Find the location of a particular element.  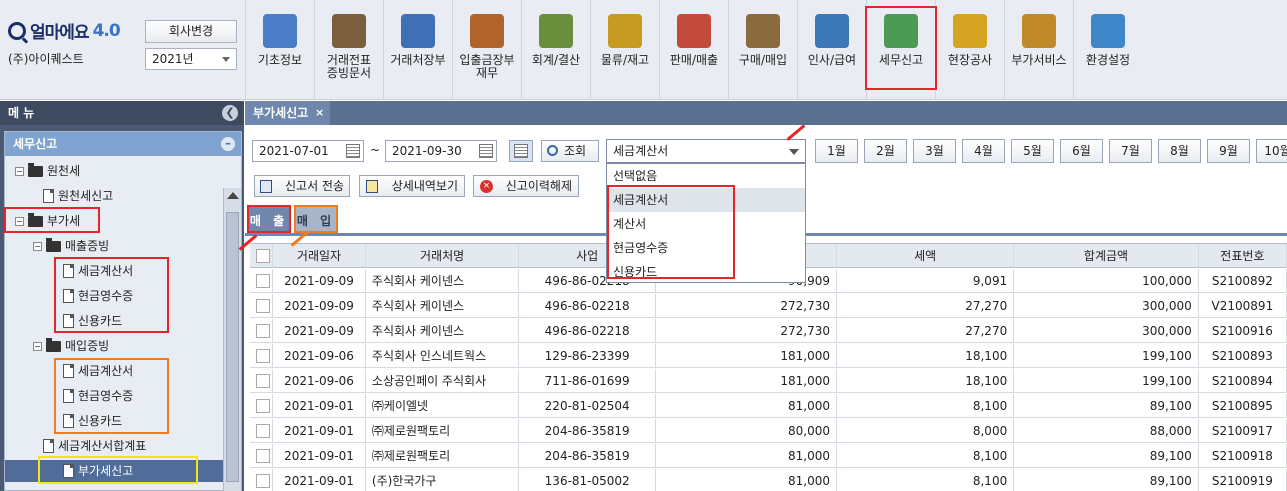

column-header: 거래일자 is located at coordinates (319, 256).